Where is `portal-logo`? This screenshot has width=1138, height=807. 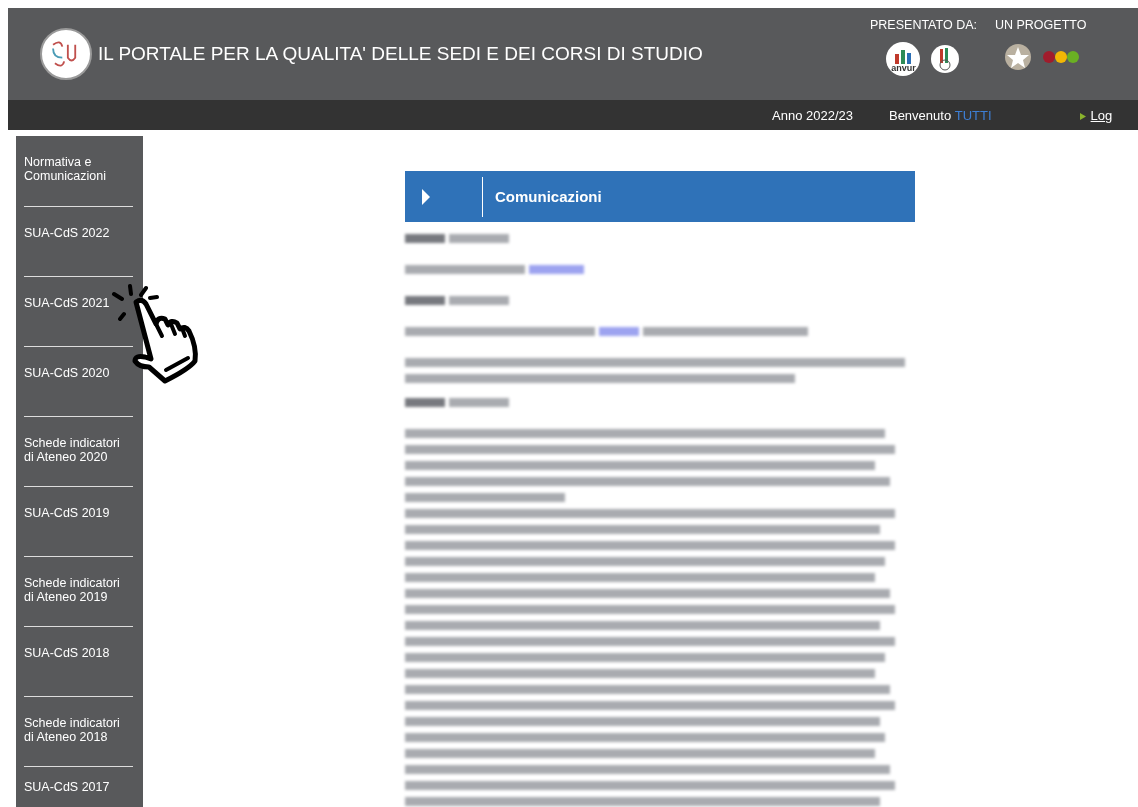 portal-logo is located at coordinates (66, 54).